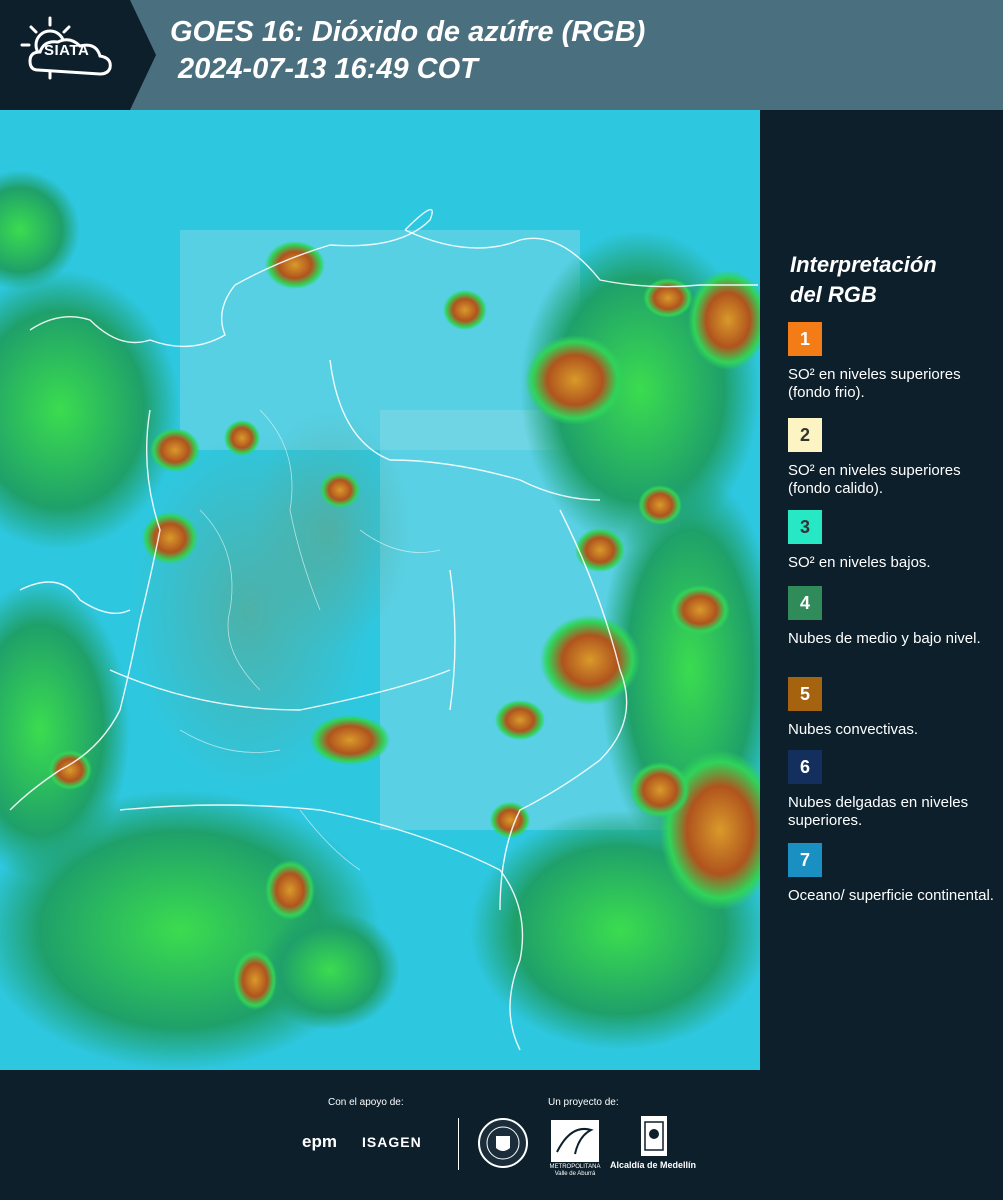 This screenshot has width=1003, height=1200. I want to click on support-label: Con el apoyo de:, so click(366, 1102).